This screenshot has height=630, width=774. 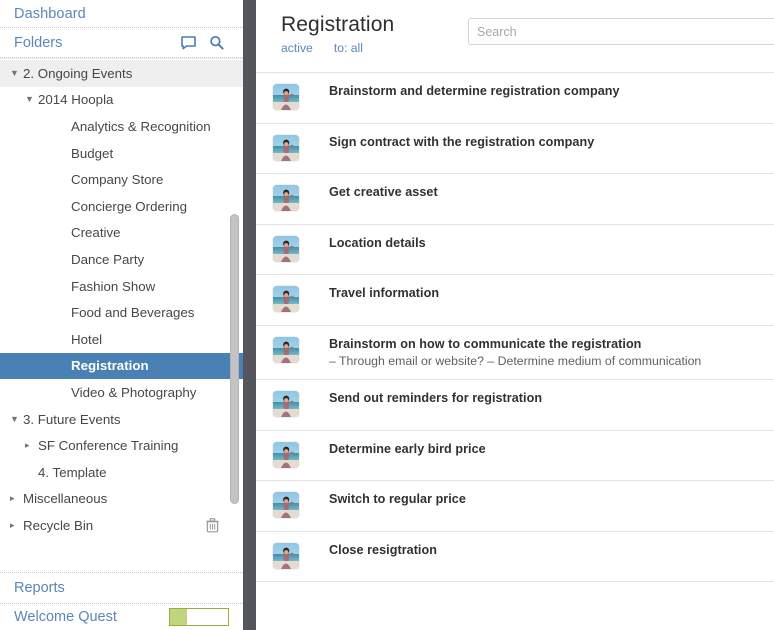 What do you see at coordinates (96, 233) in the screenshot?
I see `sidebar-tree-item-label: Creative` at bounding box center [96, 233].